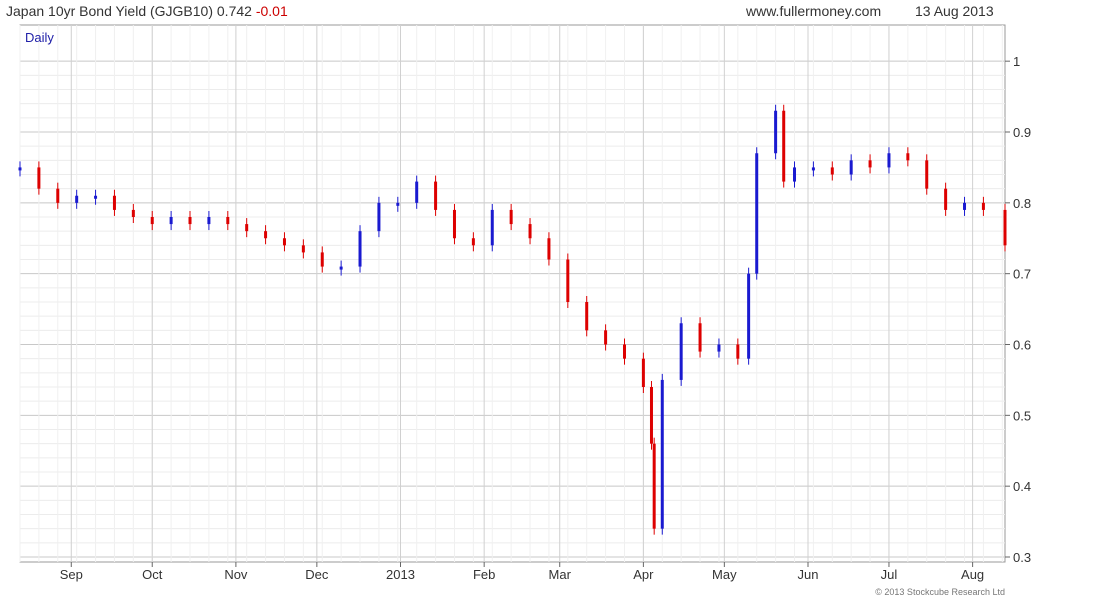  What do you see at coordinates (152, 574) in the screenshot?
I see `x-tick-label: Oct` at bounding box center [152, 574].